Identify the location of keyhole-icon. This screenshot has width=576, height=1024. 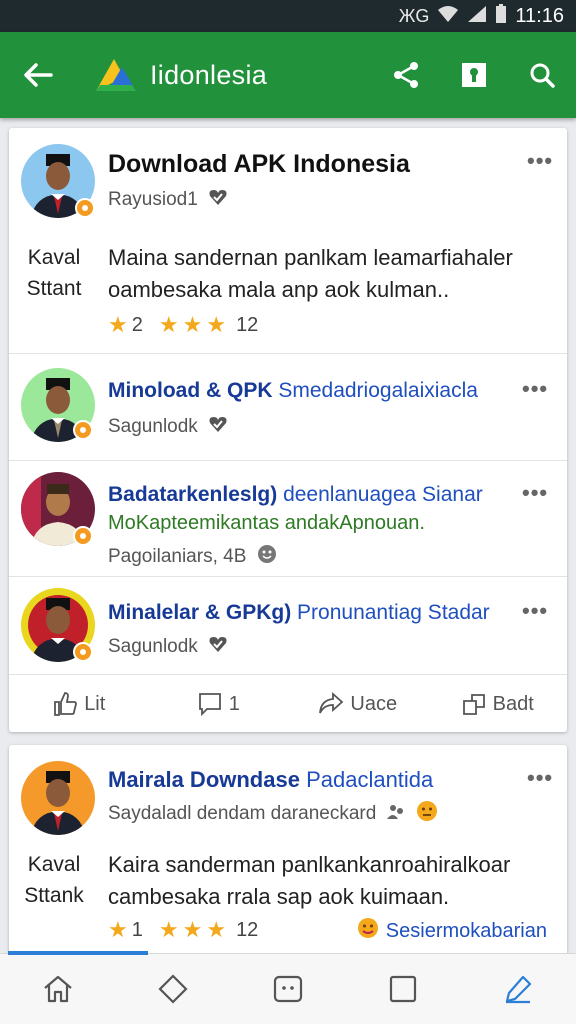
(474, 75).